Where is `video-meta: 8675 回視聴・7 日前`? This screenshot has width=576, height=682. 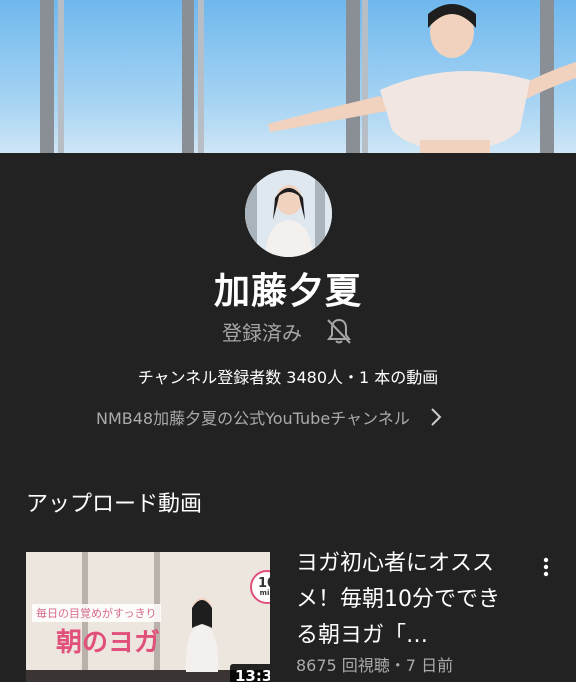
video-meta: 8675 回視聴・7 日前 is located at coordinates (375, 665).